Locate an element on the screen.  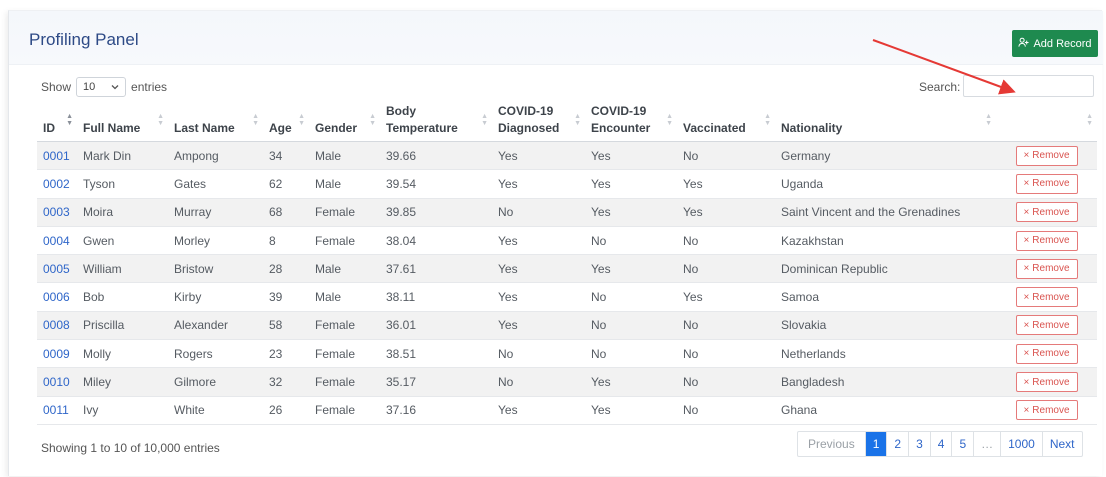
cell-full-name: Ivy is located at coordinates (91, 410).